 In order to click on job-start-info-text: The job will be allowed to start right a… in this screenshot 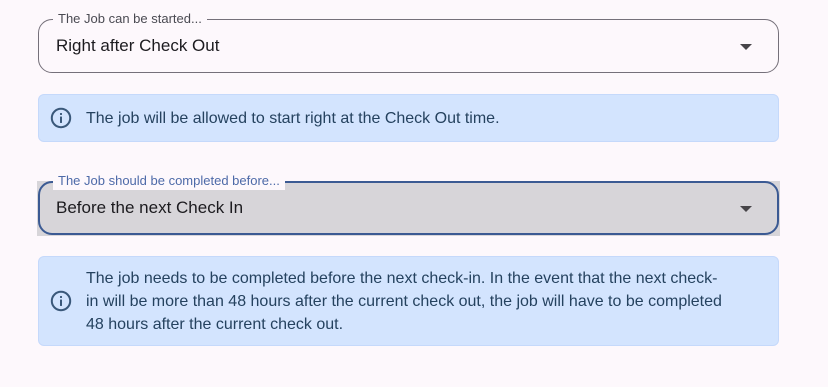, I will do `click(293, 118)`.